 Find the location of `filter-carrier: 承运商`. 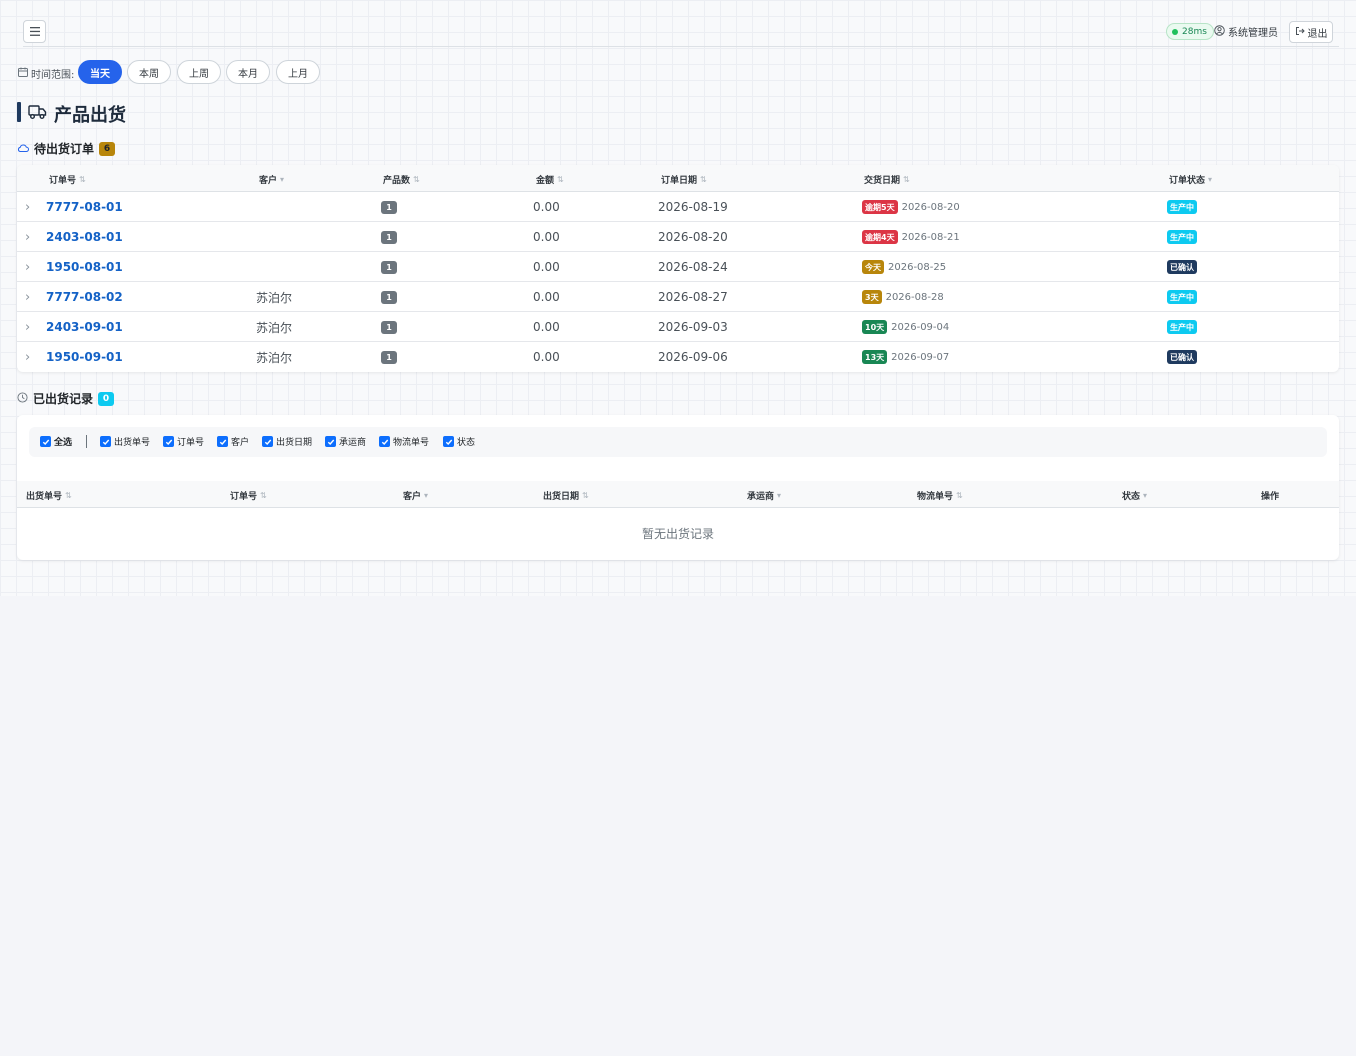

filter-carrier: 承运商 is located at coordinates (345, 441).